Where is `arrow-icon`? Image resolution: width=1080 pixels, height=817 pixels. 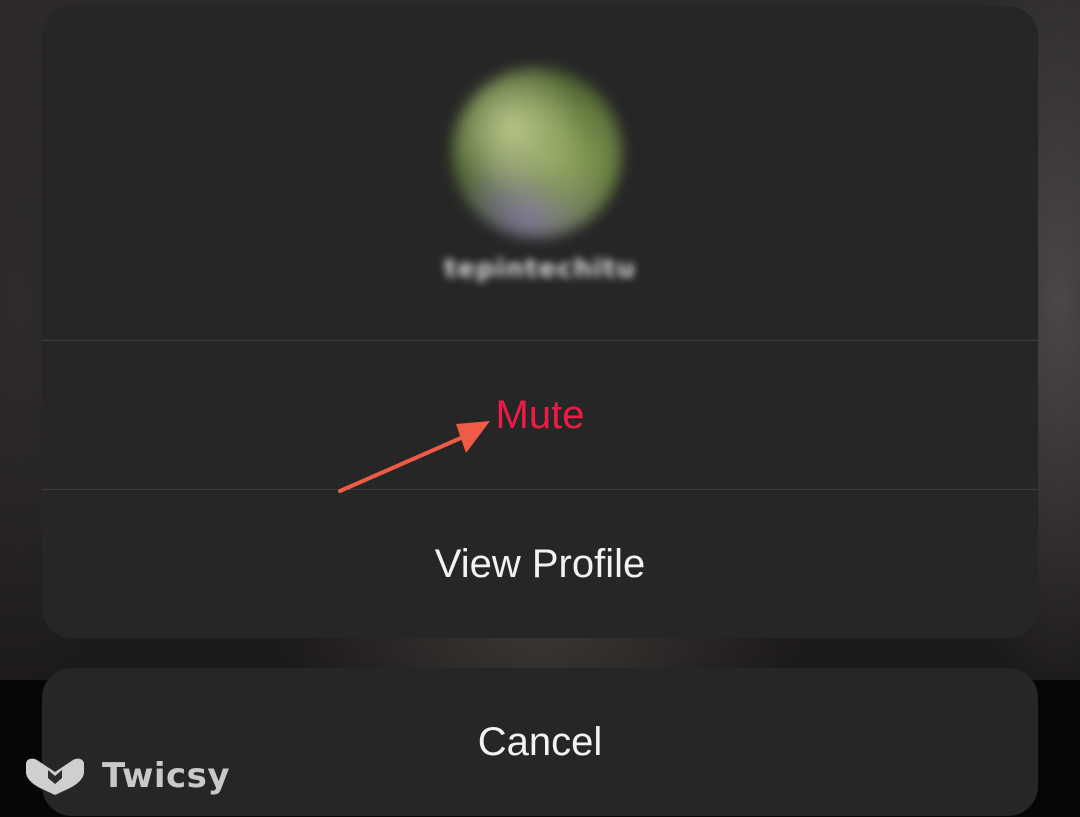
arrow-icon is located at coordinates (414, 457).